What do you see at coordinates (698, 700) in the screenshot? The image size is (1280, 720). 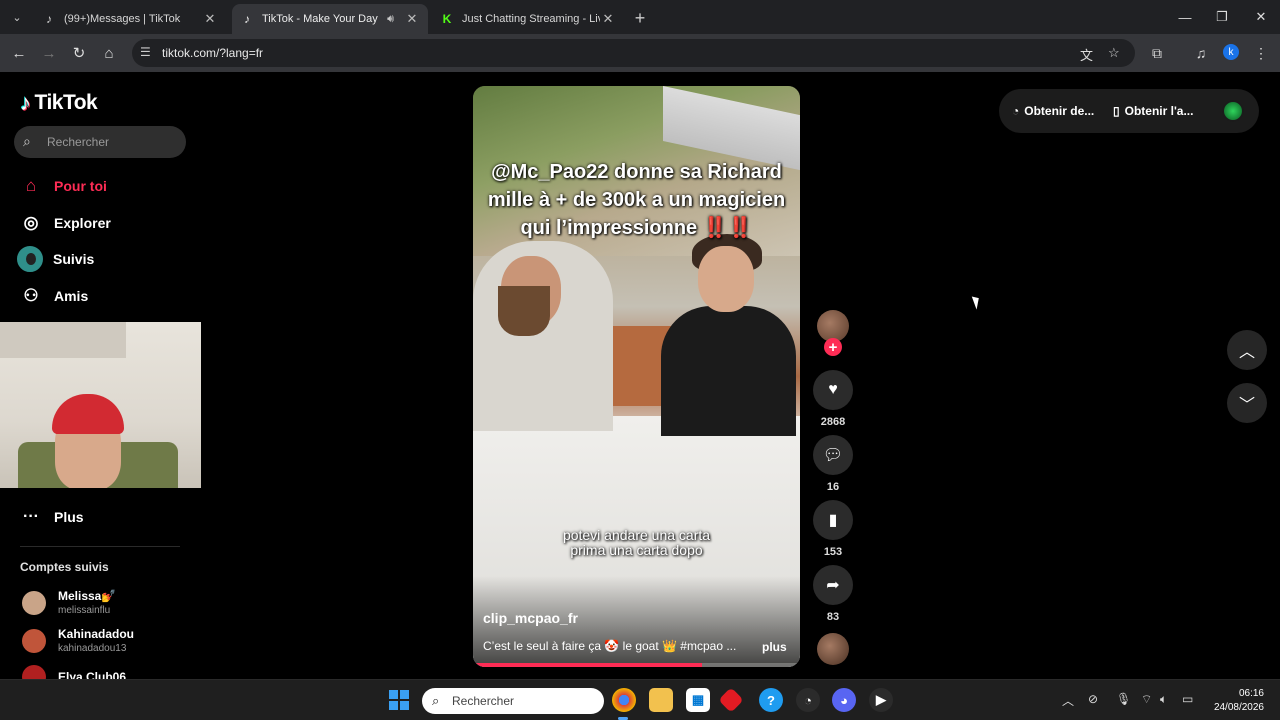 I see `store-icon: ▦` at bounding box center [698, 700].